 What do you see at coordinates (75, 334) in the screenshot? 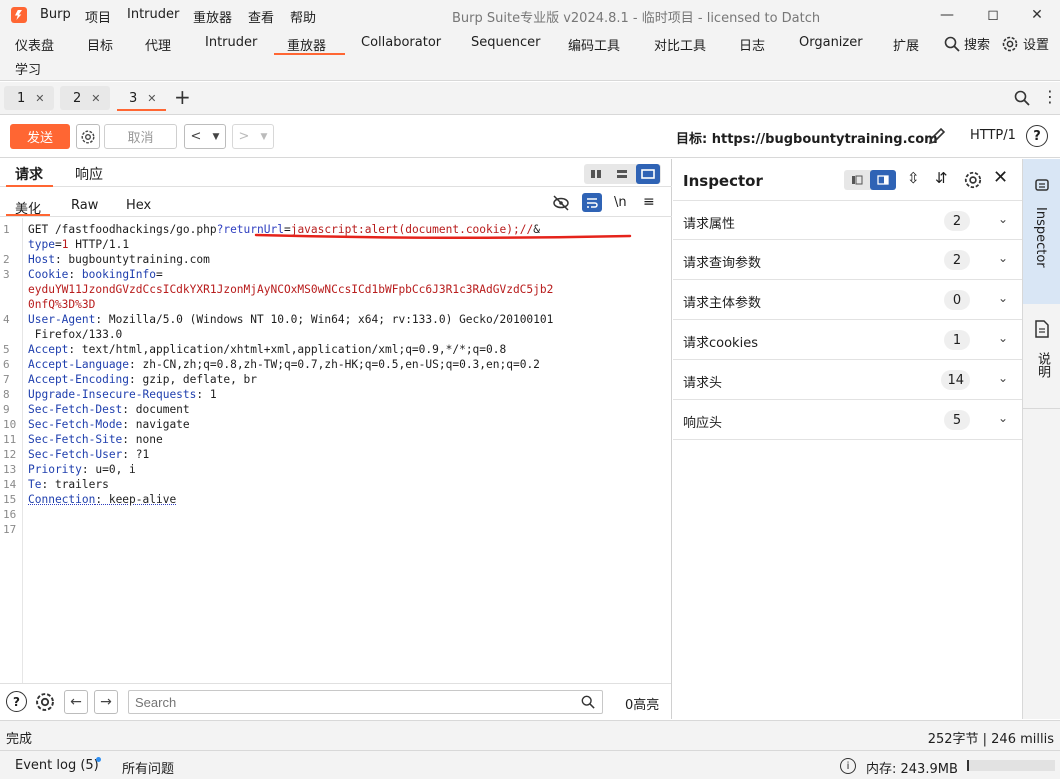
I see `request-line: Firefox/133.0` at bounding box center [75, 334].